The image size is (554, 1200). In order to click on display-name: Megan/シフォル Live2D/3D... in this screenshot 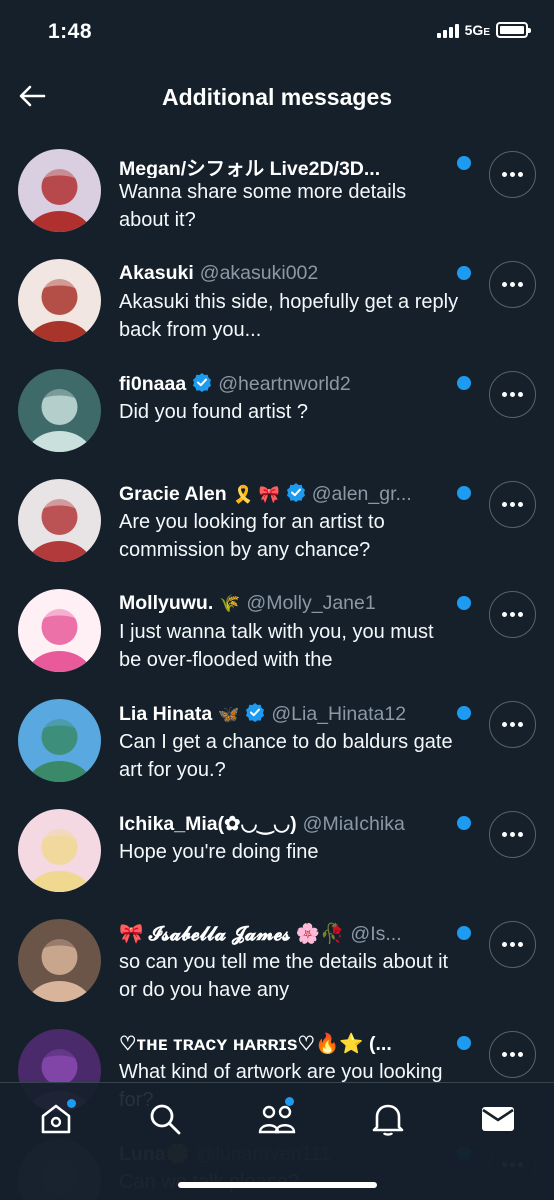, I will do `click(250, 168)`.